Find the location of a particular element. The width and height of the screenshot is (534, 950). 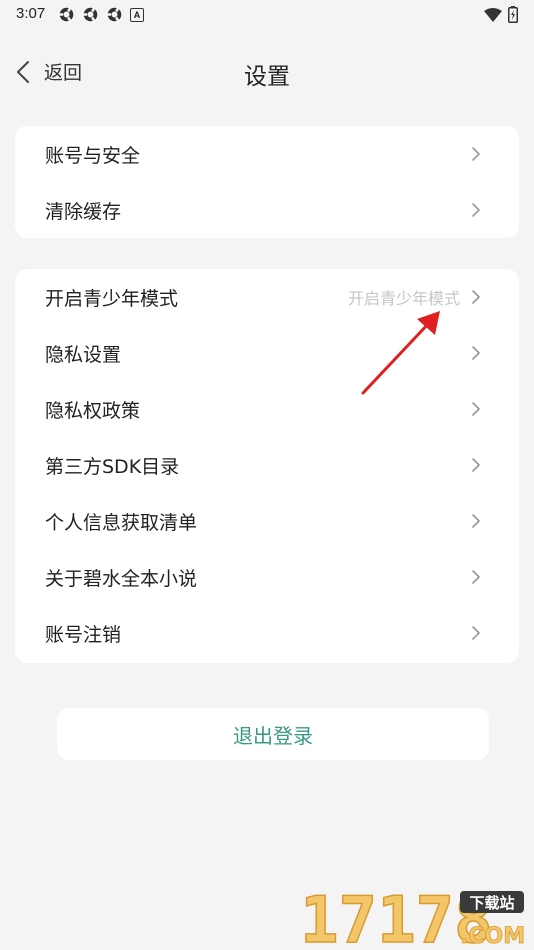

logout-label: 退出登录 is located at coordinates (273, 735).